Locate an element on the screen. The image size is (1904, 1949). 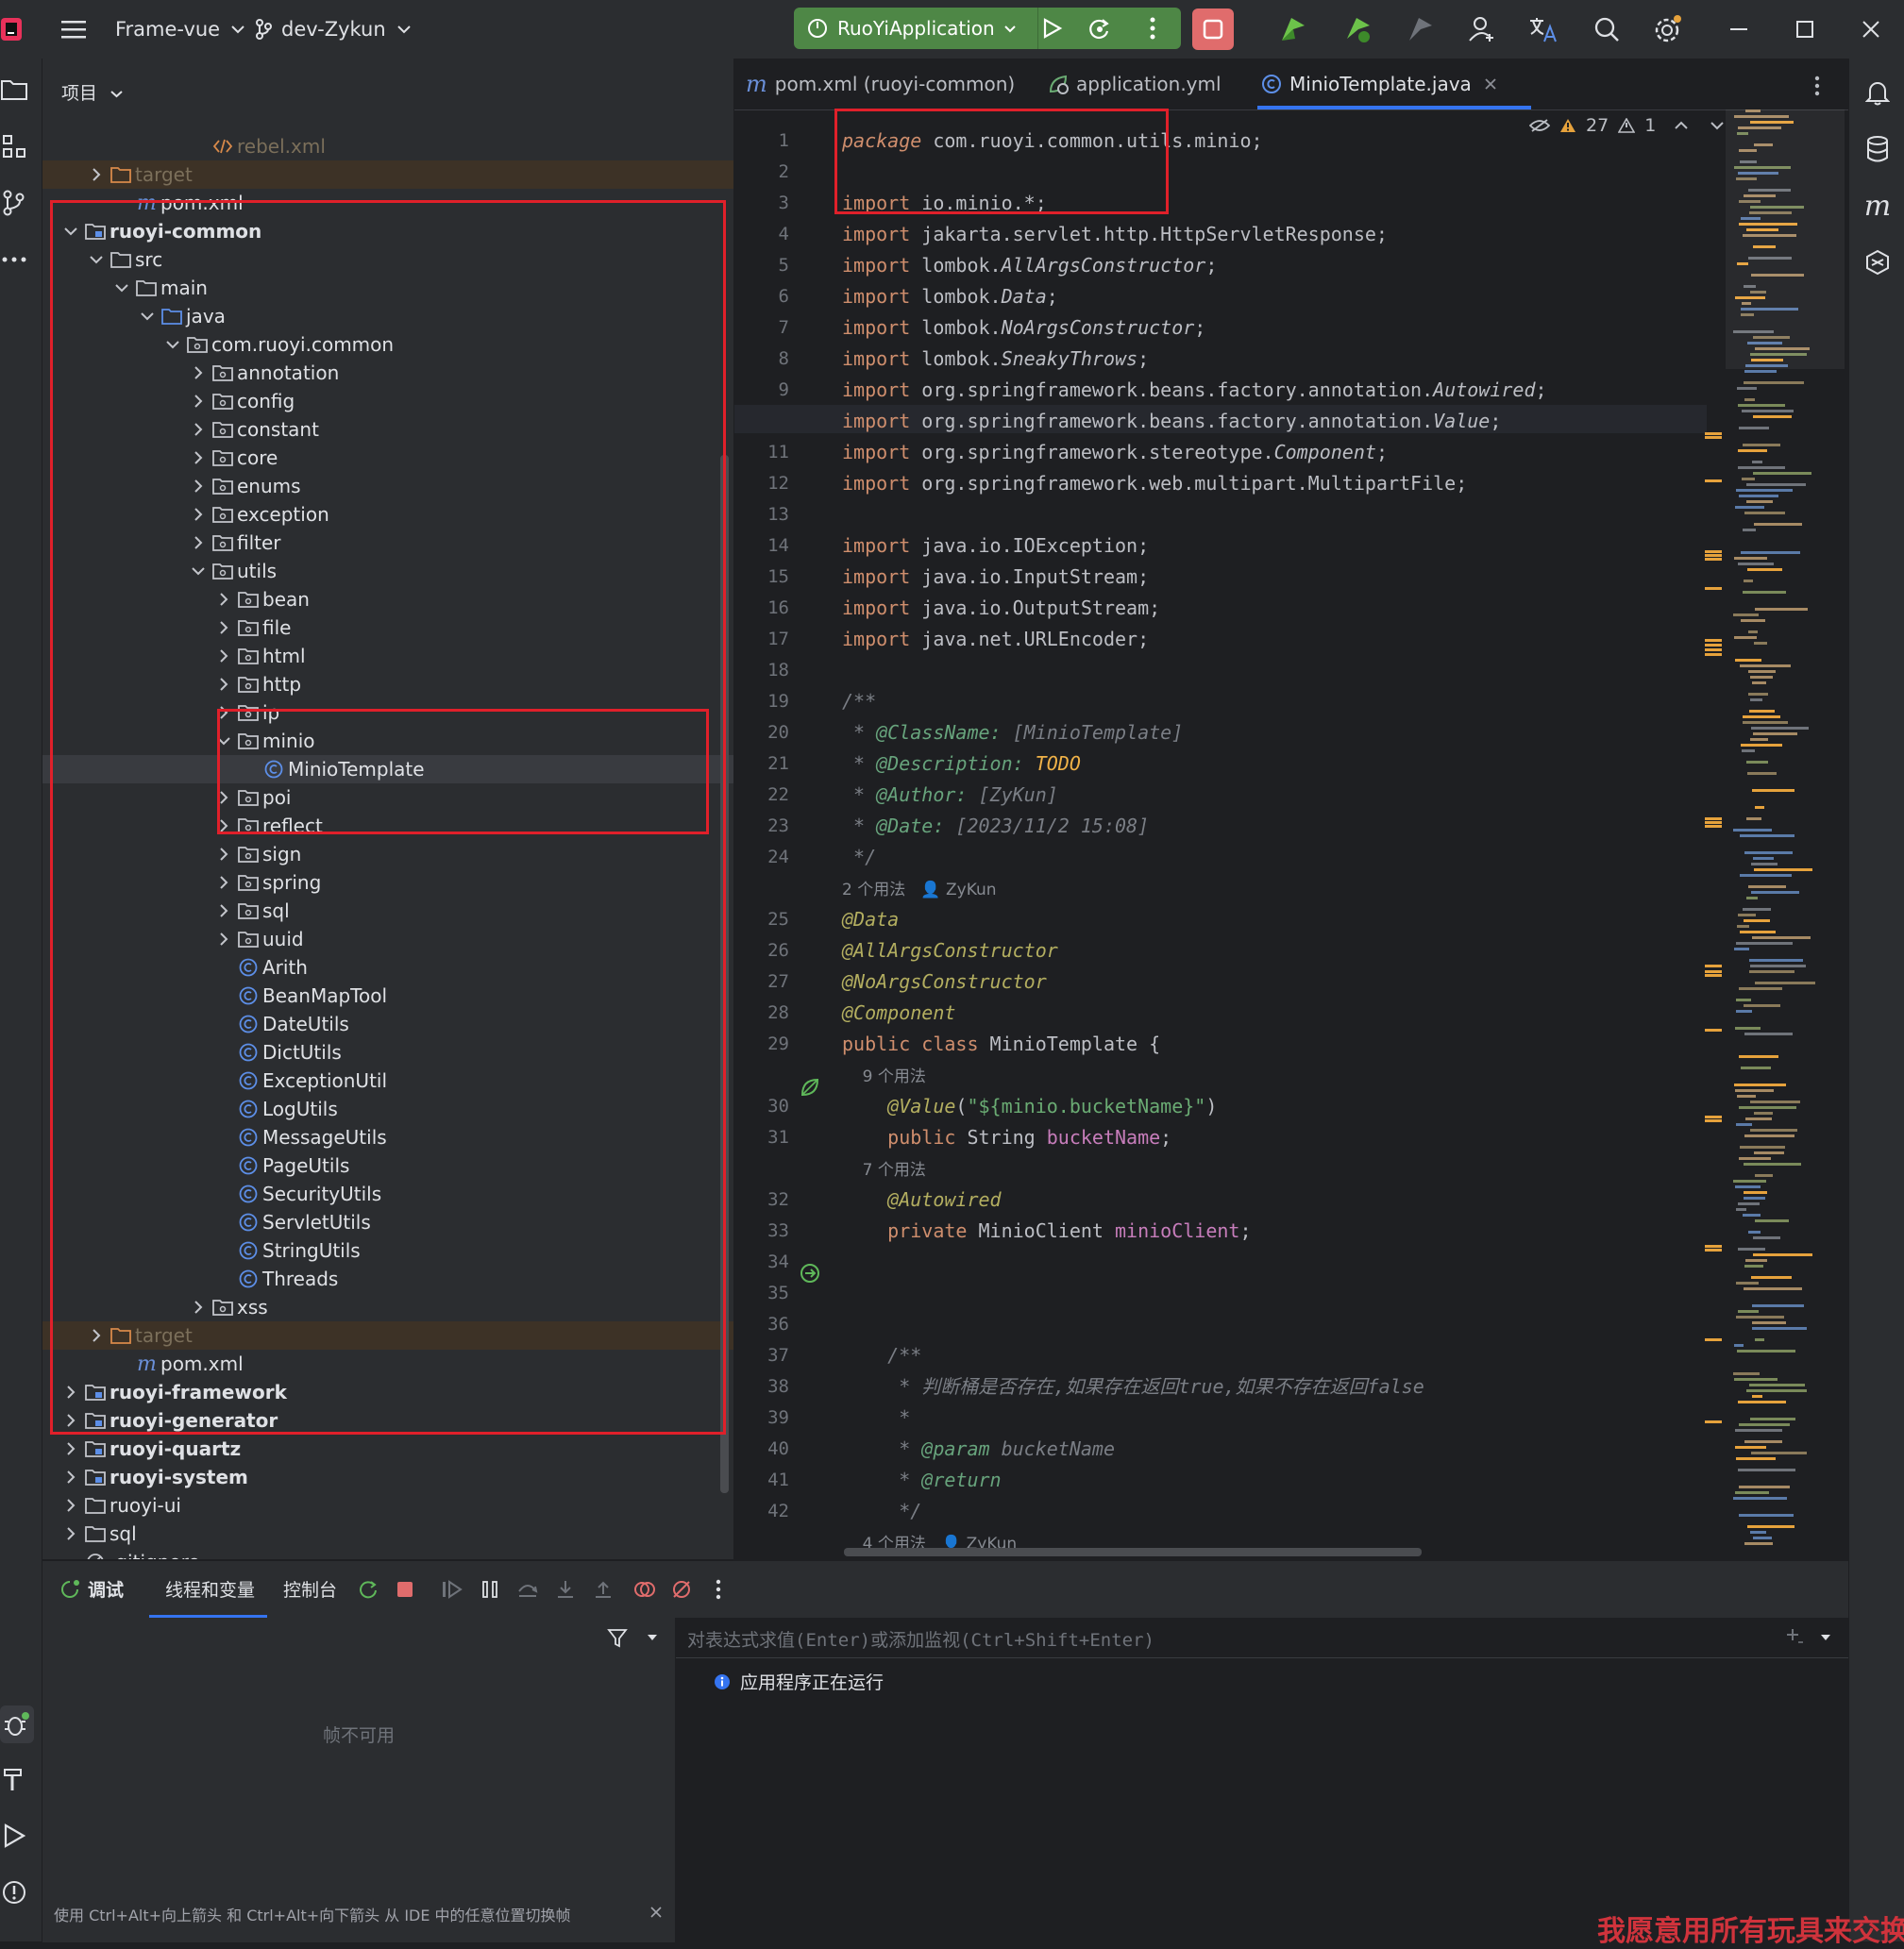
settings-gear-icon is located at coordinates (1668, 29).